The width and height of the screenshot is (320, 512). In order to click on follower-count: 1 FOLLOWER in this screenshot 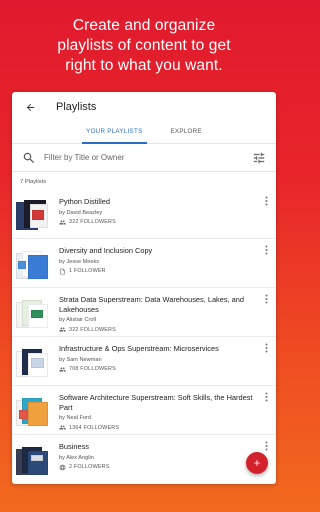, I will do `click(87, 271)`.